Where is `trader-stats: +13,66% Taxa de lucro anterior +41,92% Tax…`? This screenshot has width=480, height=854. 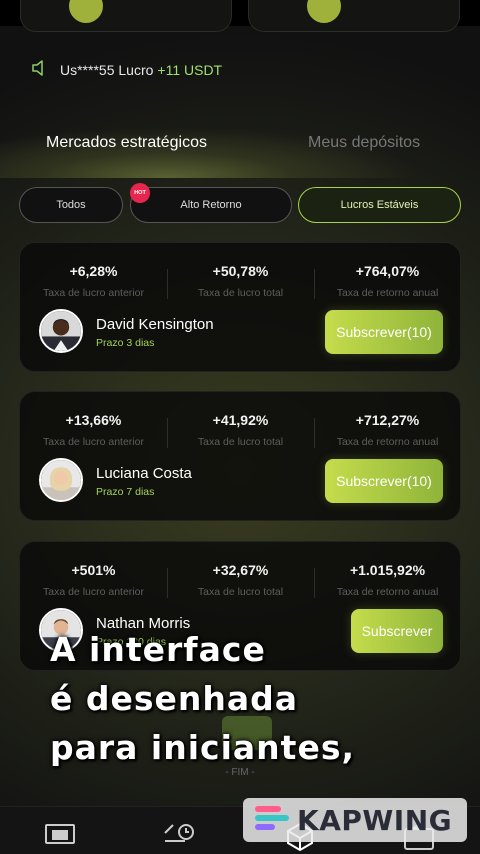
trader-stats: +13,66% Taxa de lucro anterior +41,92% Tax… is located at coordinates (241, 431).